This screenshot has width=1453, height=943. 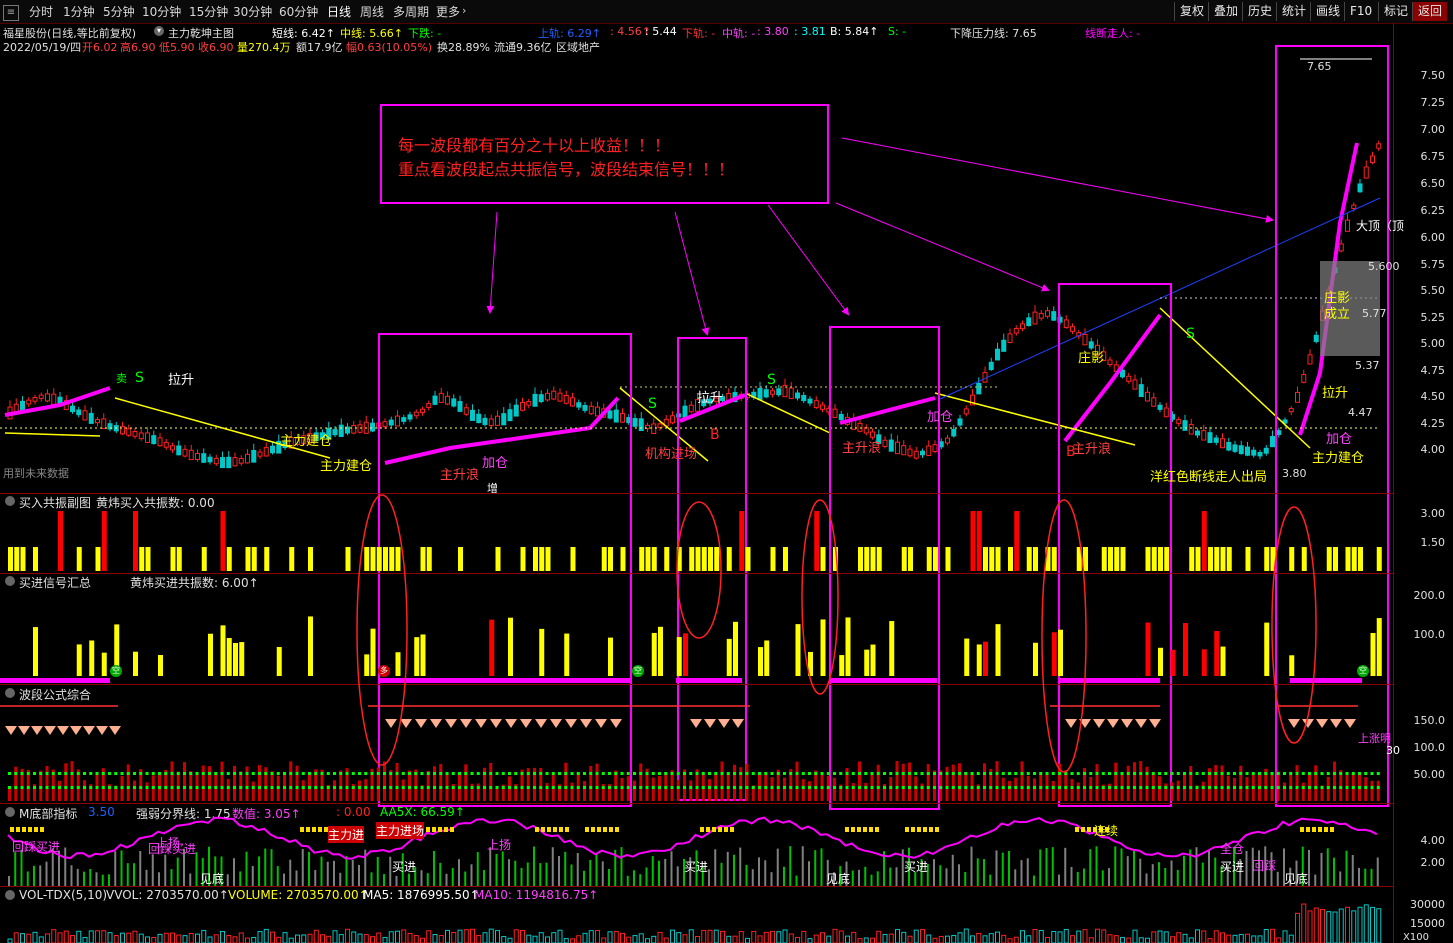 I want to click on sell-s-label-3: S, so click(x=771, y=380).